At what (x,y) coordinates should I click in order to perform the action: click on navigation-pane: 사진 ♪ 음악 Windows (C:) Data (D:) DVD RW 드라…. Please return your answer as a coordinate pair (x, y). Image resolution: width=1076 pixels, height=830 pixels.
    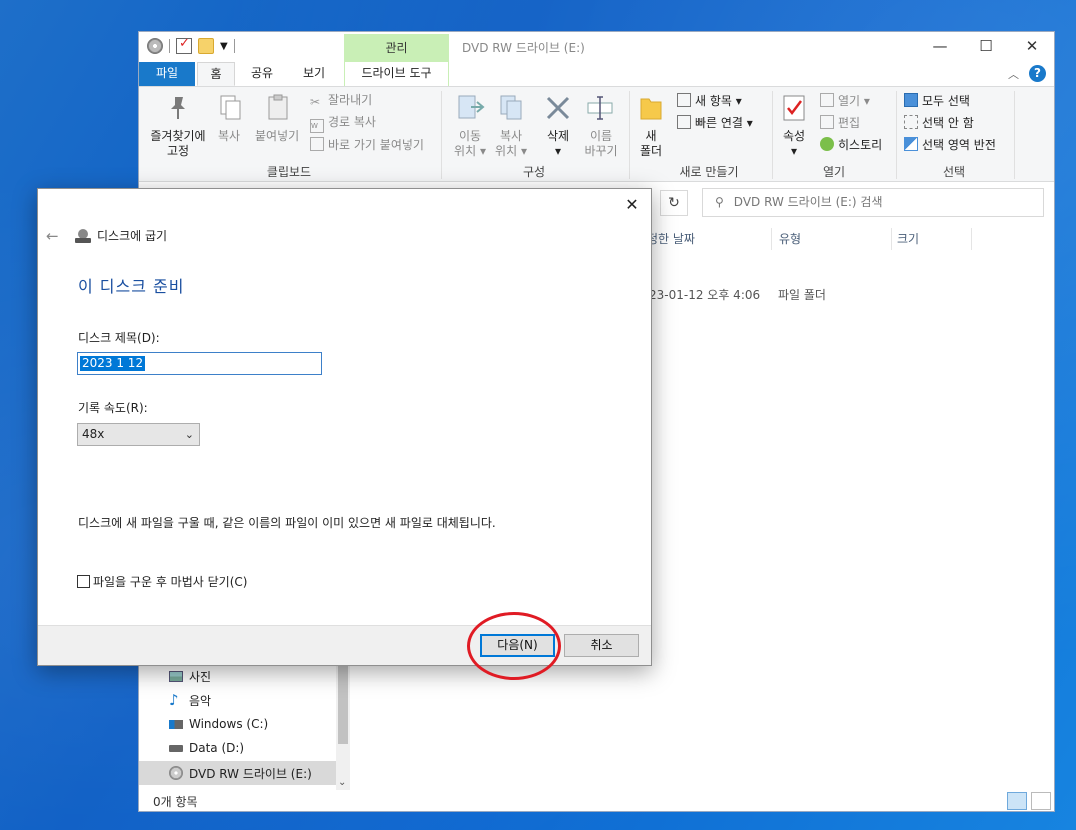
    Looking at the image, I should click on (244, 725).